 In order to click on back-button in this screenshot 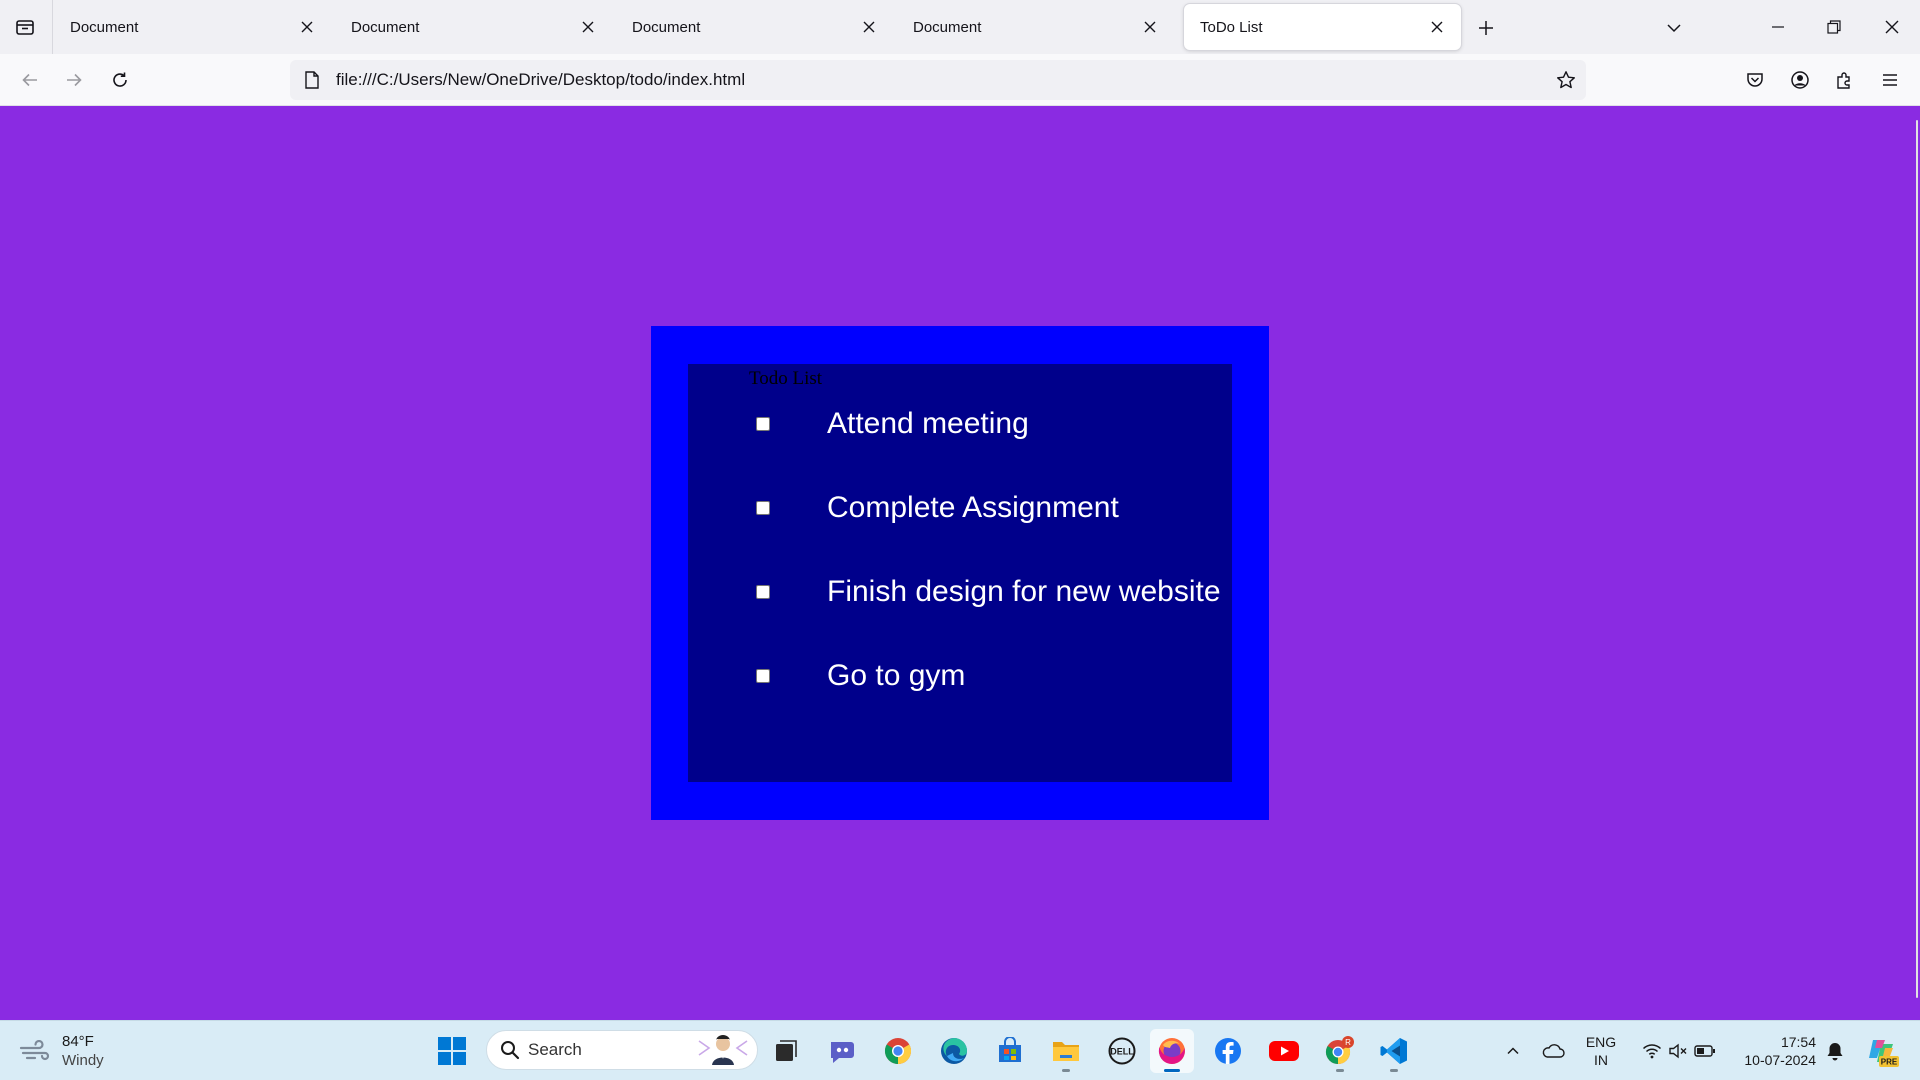, I will do `click(30, 80)`.